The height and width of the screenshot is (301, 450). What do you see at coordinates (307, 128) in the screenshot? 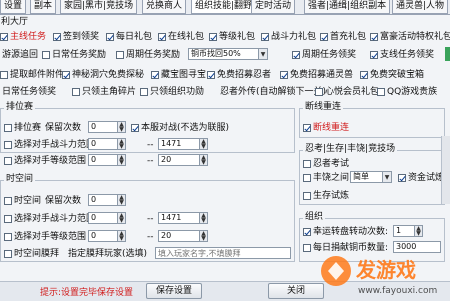
I see `checkbox-reconnect` at bounding box center [307, 128].